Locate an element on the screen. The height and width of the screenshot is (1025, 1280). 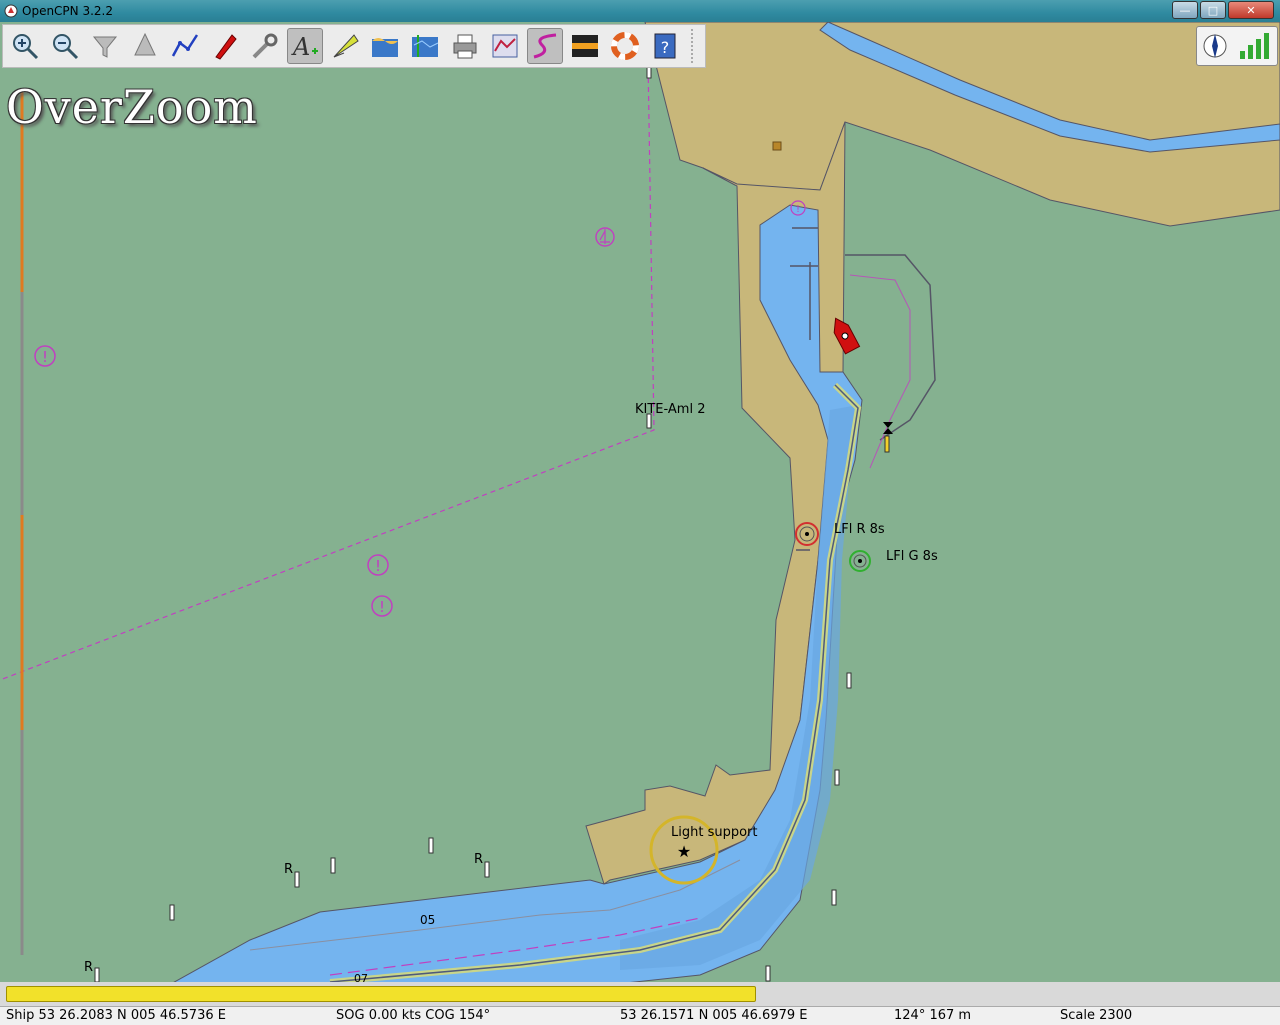
compass-widget is located at coordinates (1237, 46).